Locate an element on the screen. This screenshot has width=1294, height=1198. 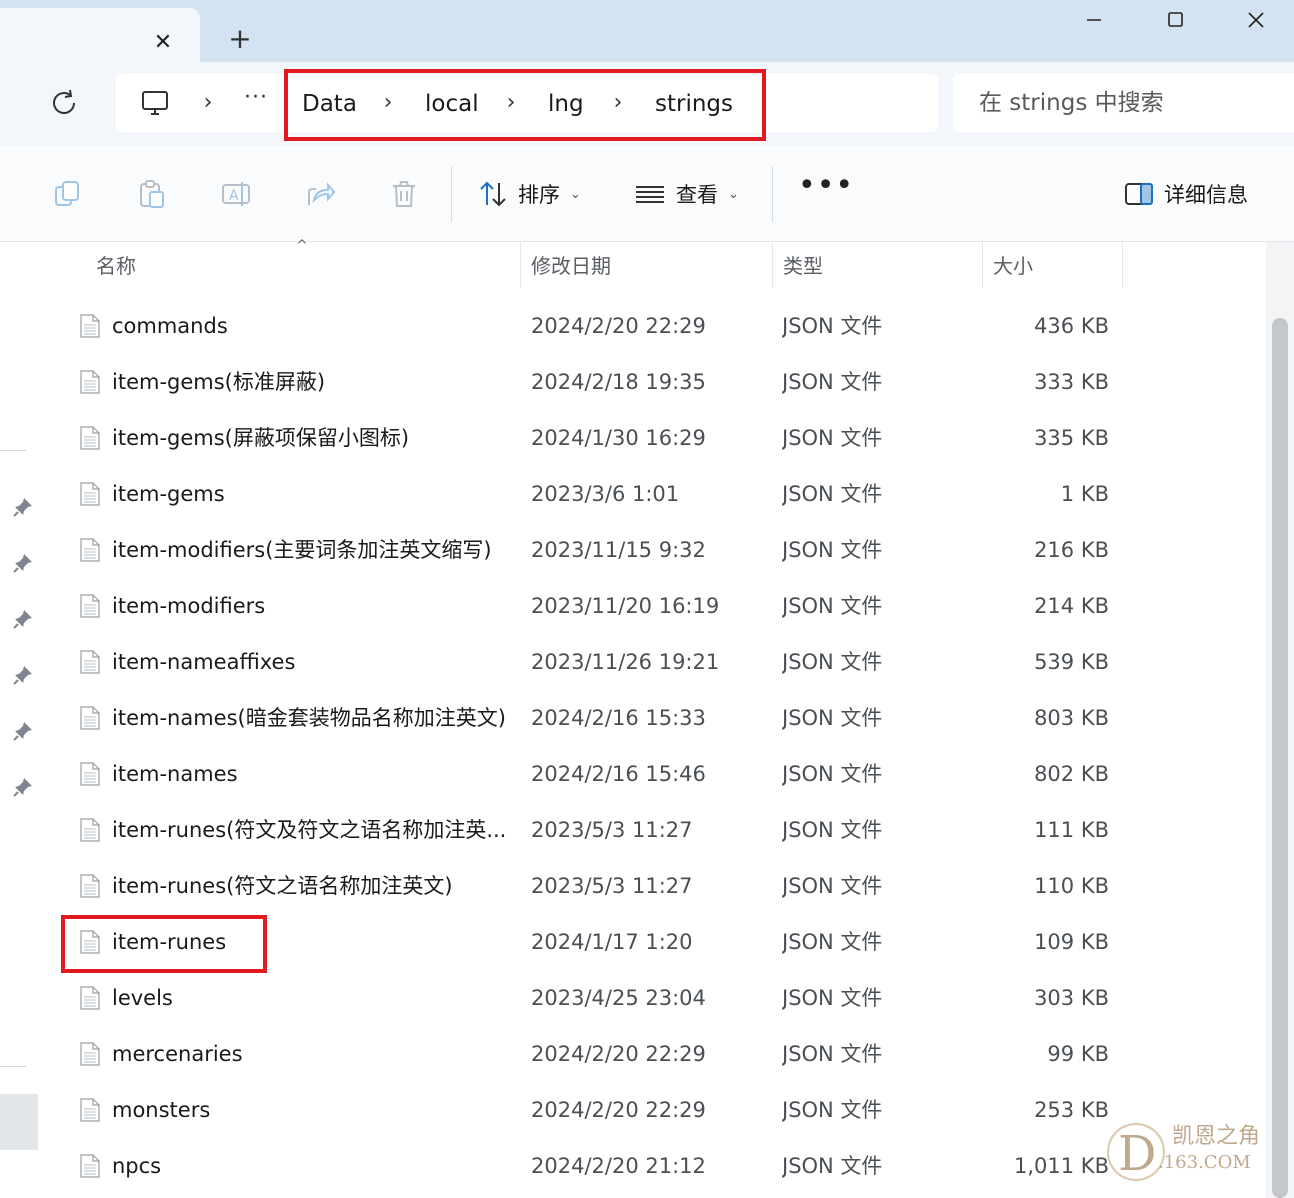
file-name: item-modifiers(主要词条加注英文缩写) is located at coordinates (302, 550).